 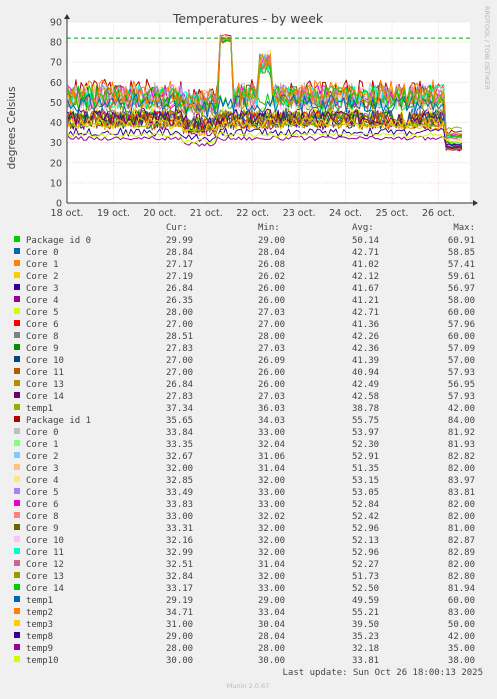 I want to click on legend-min-value: 26.09, so click(x=271, y=361).